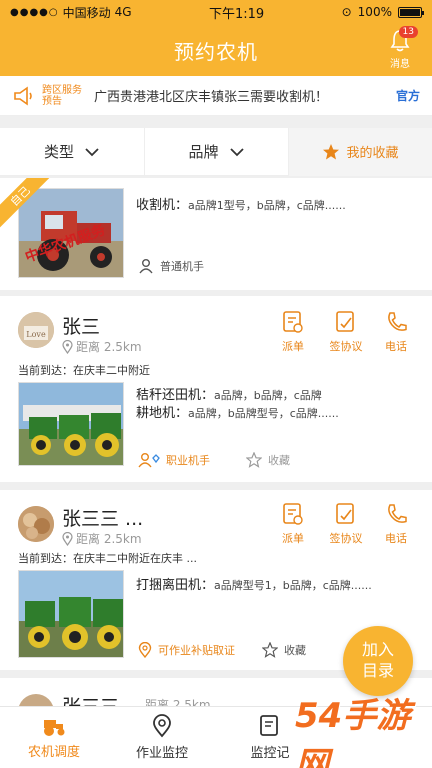 The height and width of the screenshot is (768, 432). I want to click on machine-type: 耕地机：, so click(162, 413).